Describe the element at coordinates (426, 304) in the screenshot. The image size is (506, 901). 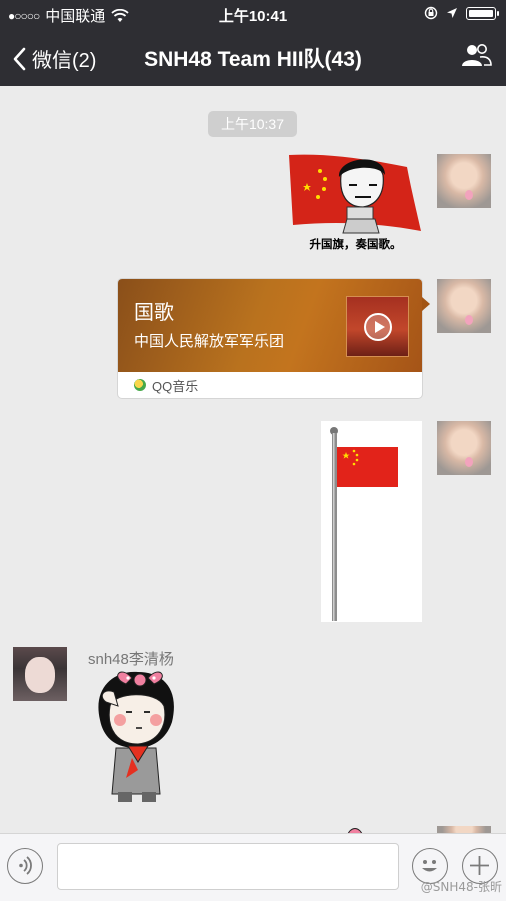
I see `bubble-tail` at that location.